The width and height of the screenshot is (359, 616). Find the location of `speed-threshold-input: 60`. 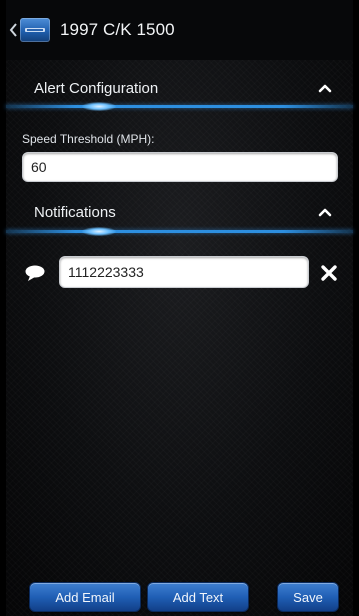

speed-threshold-input: 60 is located at coordinates (180, 167).